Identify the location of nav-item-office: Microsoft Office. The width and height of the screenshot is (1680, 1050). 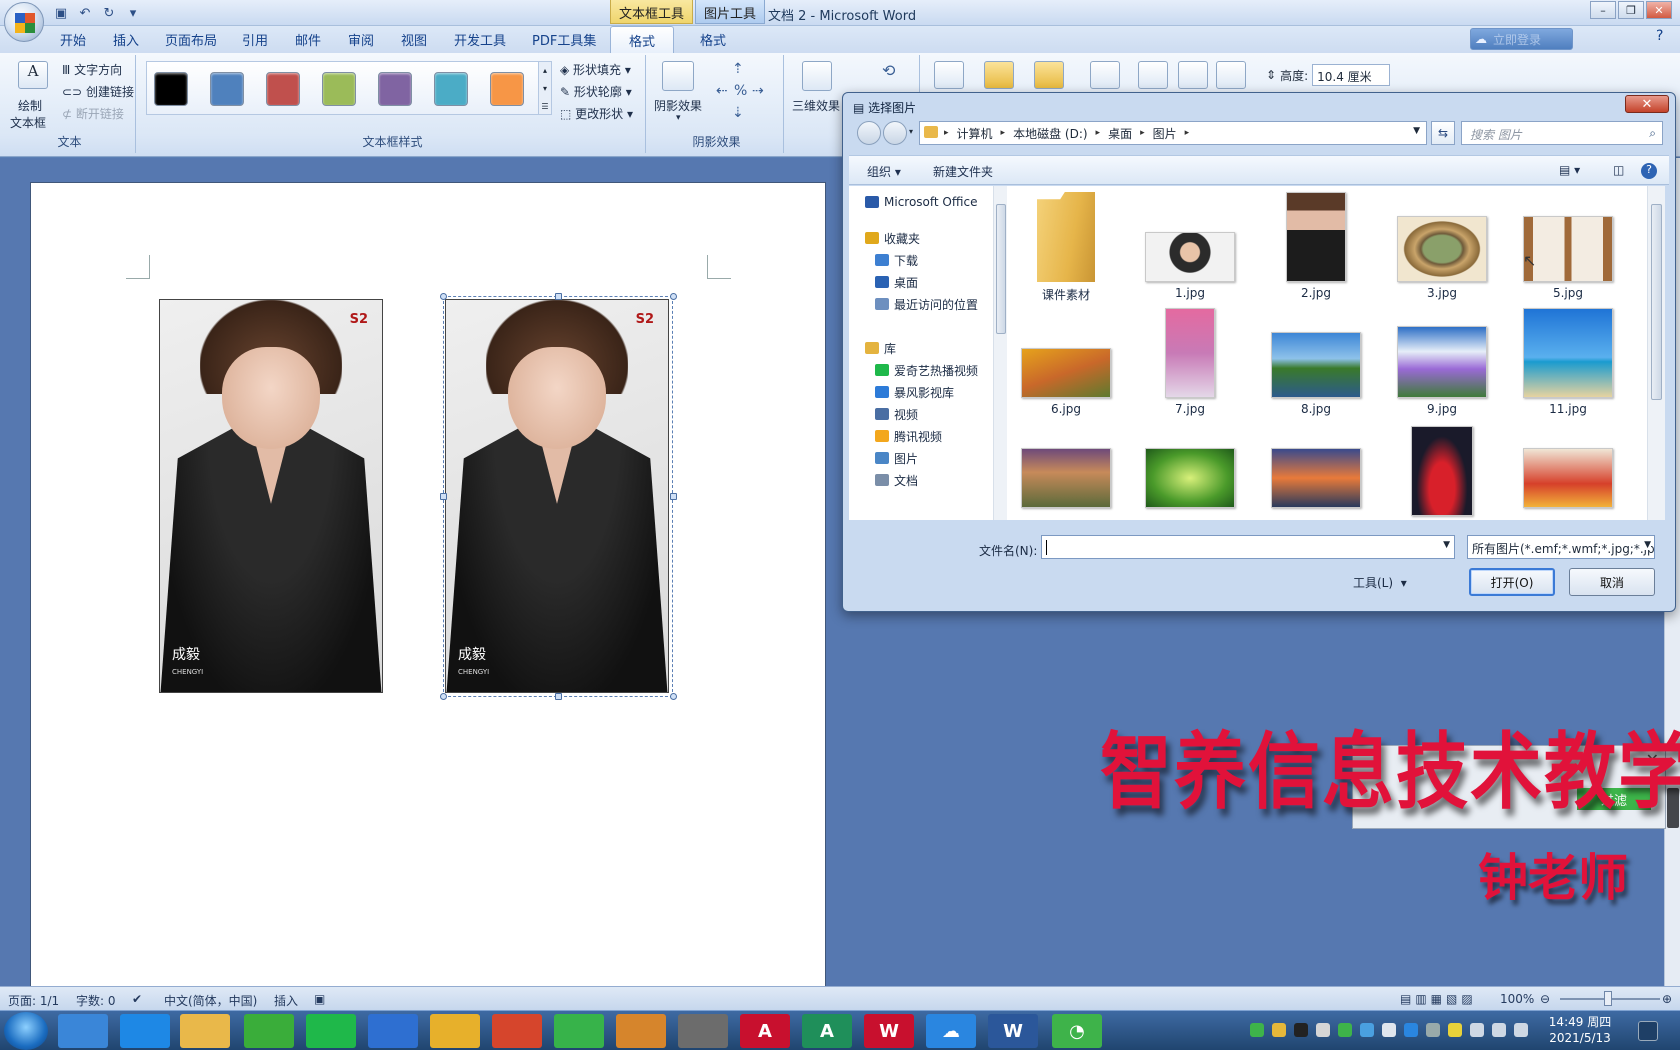
(921, 202).